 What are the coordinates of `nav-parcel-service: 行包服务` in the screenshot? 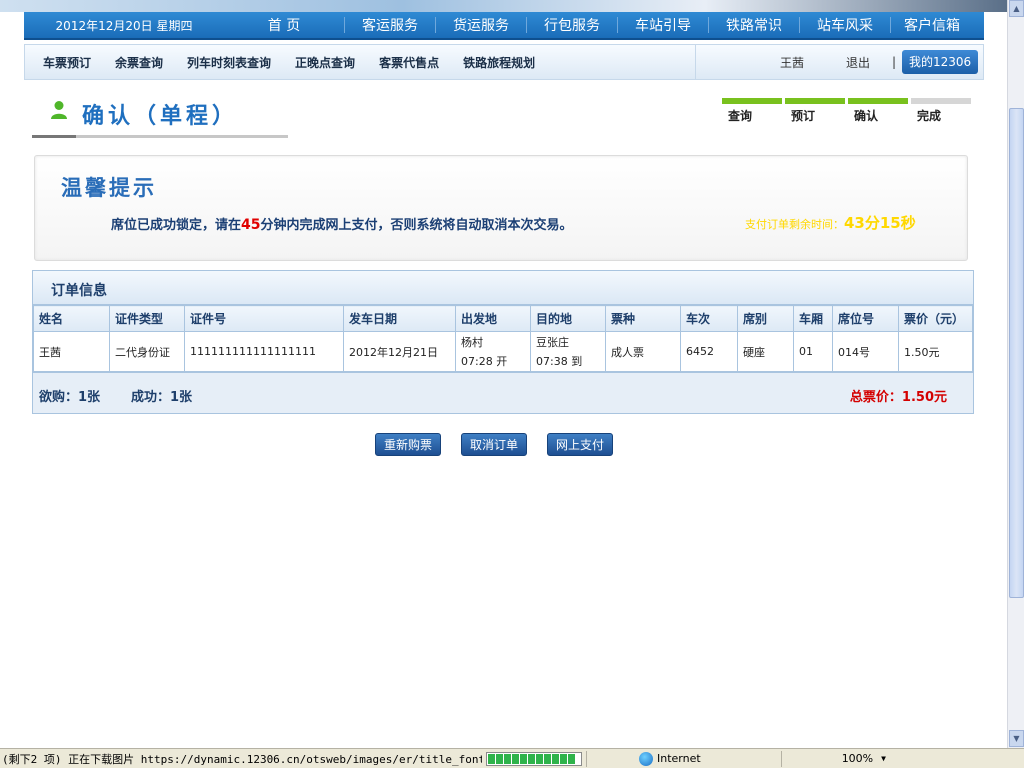 It's located at (572, 25).